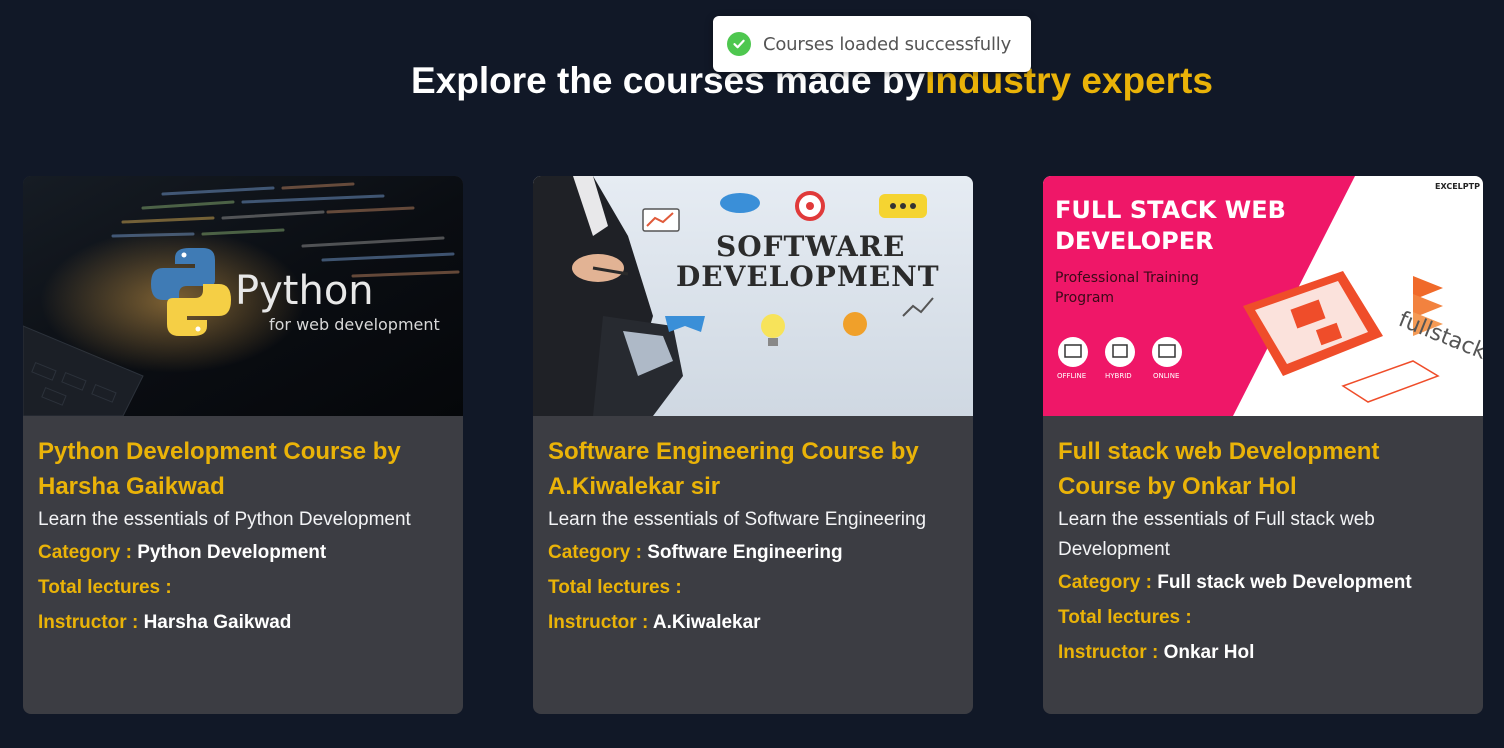 This screenshot has height=748, width=1504. Describe the element at coordinates (304, 291) in the screenshot. I see `python-image-title: Python` at that location.